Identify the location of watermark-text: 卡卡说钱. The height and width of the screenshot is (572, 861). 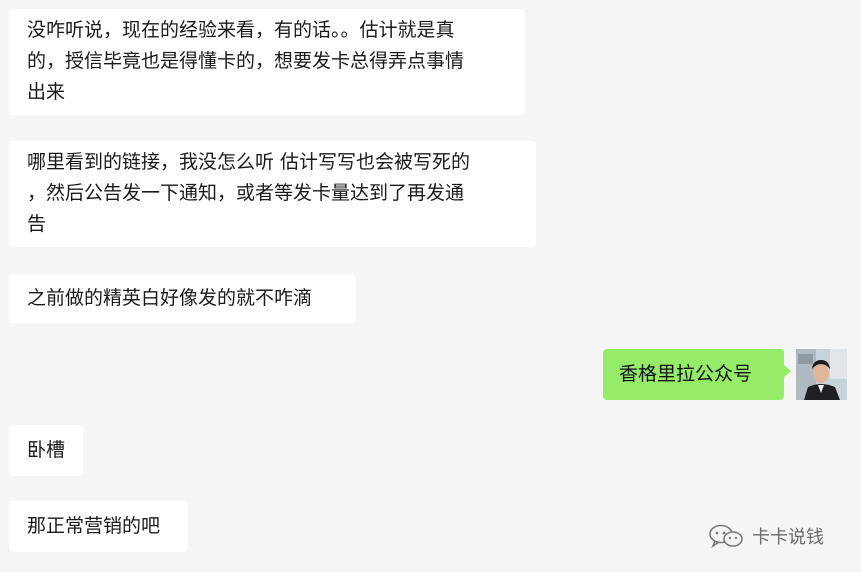
(788, 537).